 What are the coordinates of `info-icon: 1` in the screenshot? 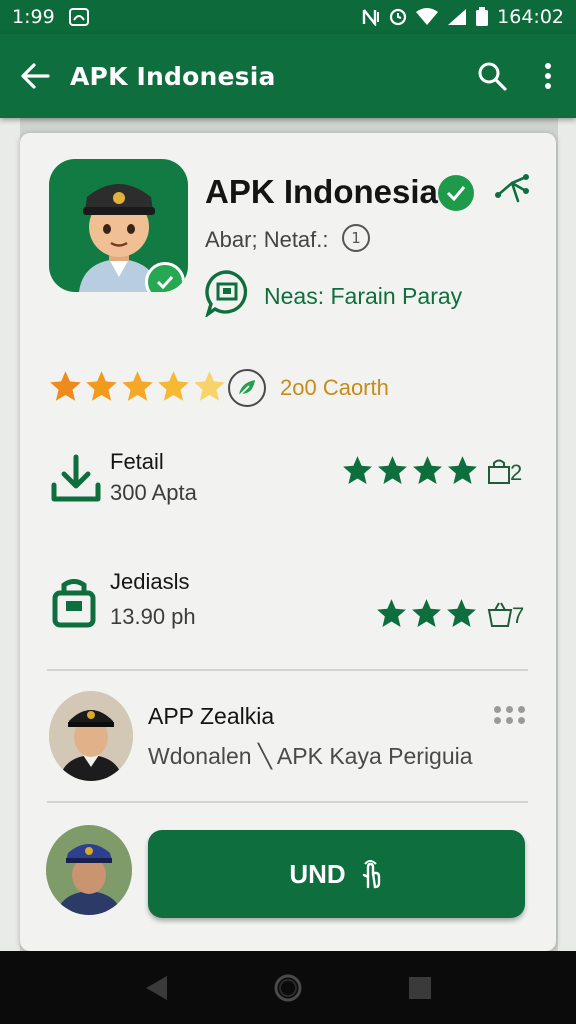 It's located at (356, 238).